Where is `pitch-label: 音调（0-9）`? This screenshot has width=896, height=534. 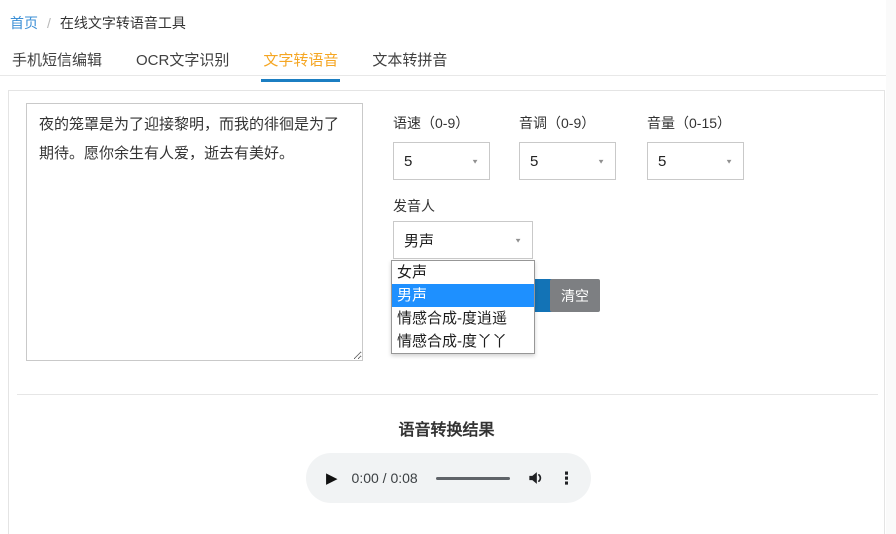
pitch-label: 音调（0-9） is located at coordinates (557, 123).